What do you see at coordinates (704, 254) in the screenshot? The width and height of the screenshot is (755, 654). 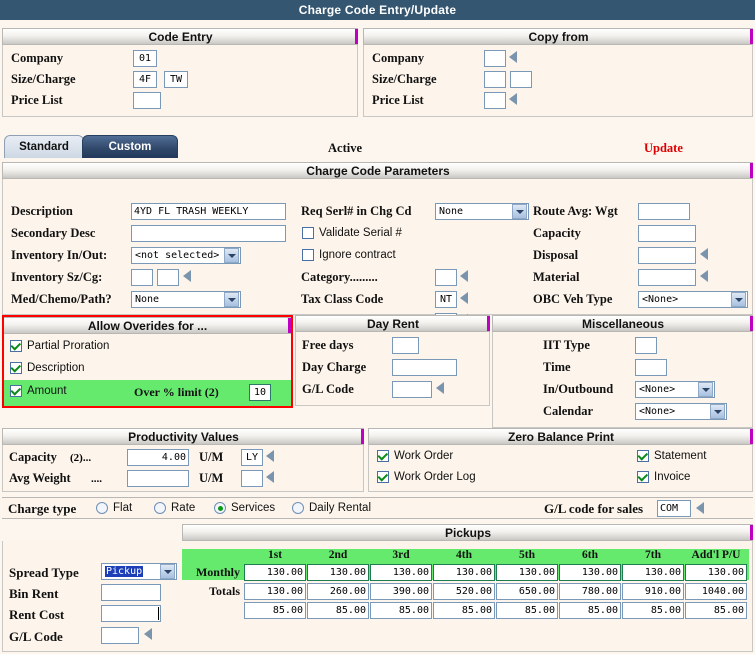 I see `disposal-lookup-icon` at bounding box center [704, 254].